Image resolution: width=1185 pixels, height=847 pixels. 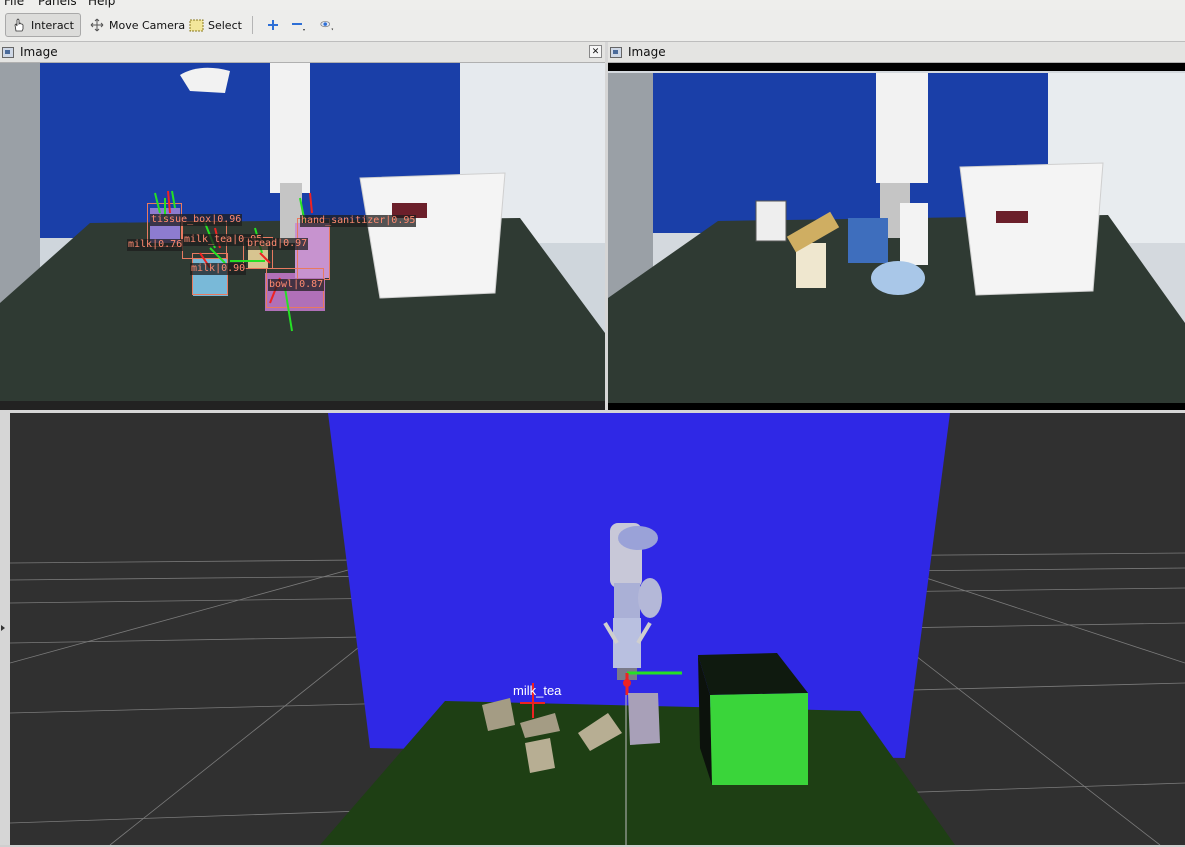 I want to click on select-label: Select, so click(x=225, y=25).